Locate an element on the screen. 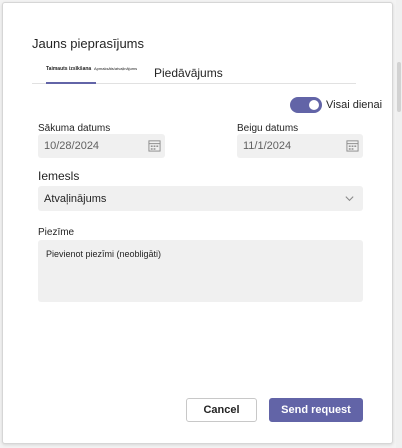  start-date-label: Sākuma datums is located at coordinates (74, 128).